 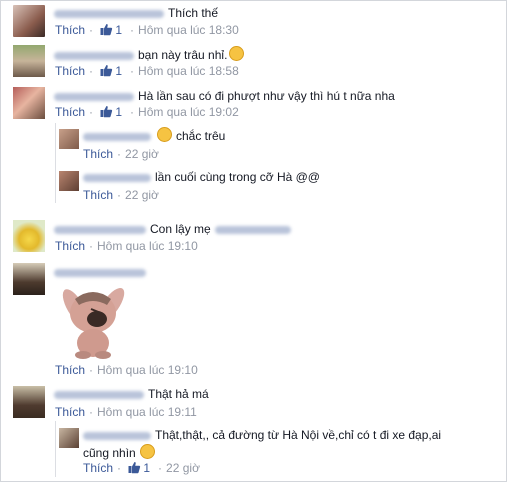 What do you see at coordinates (93, 320) in the screenshot?
I see `rabbit-sticker` at bounding box center [93, 320].